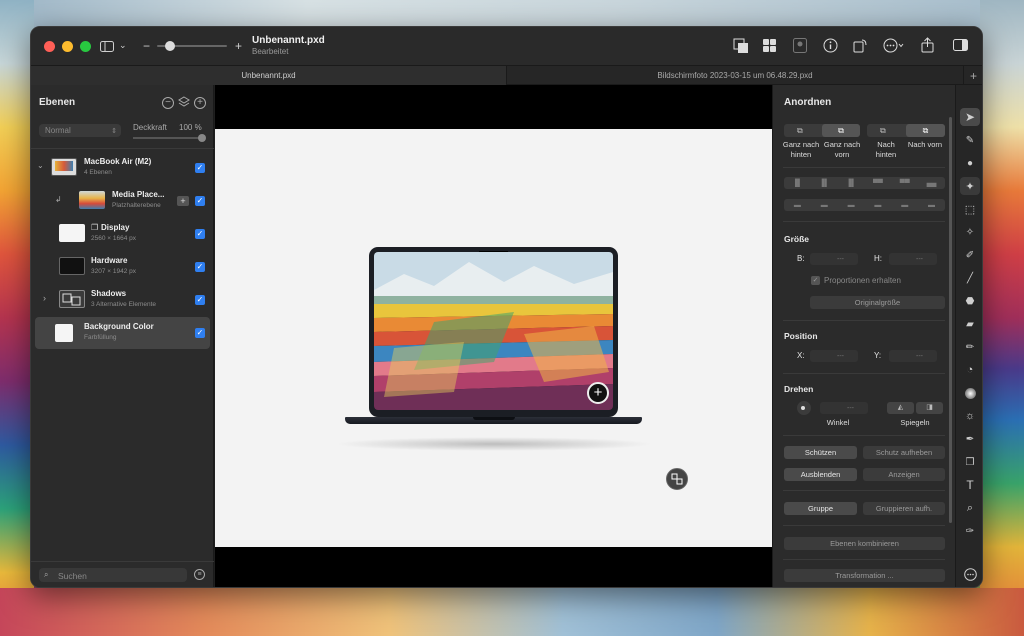  What do you see at coordinates (820, 508) in the screenshot?
I see `group-button: Gruppe` at bounding box center [820, 508].